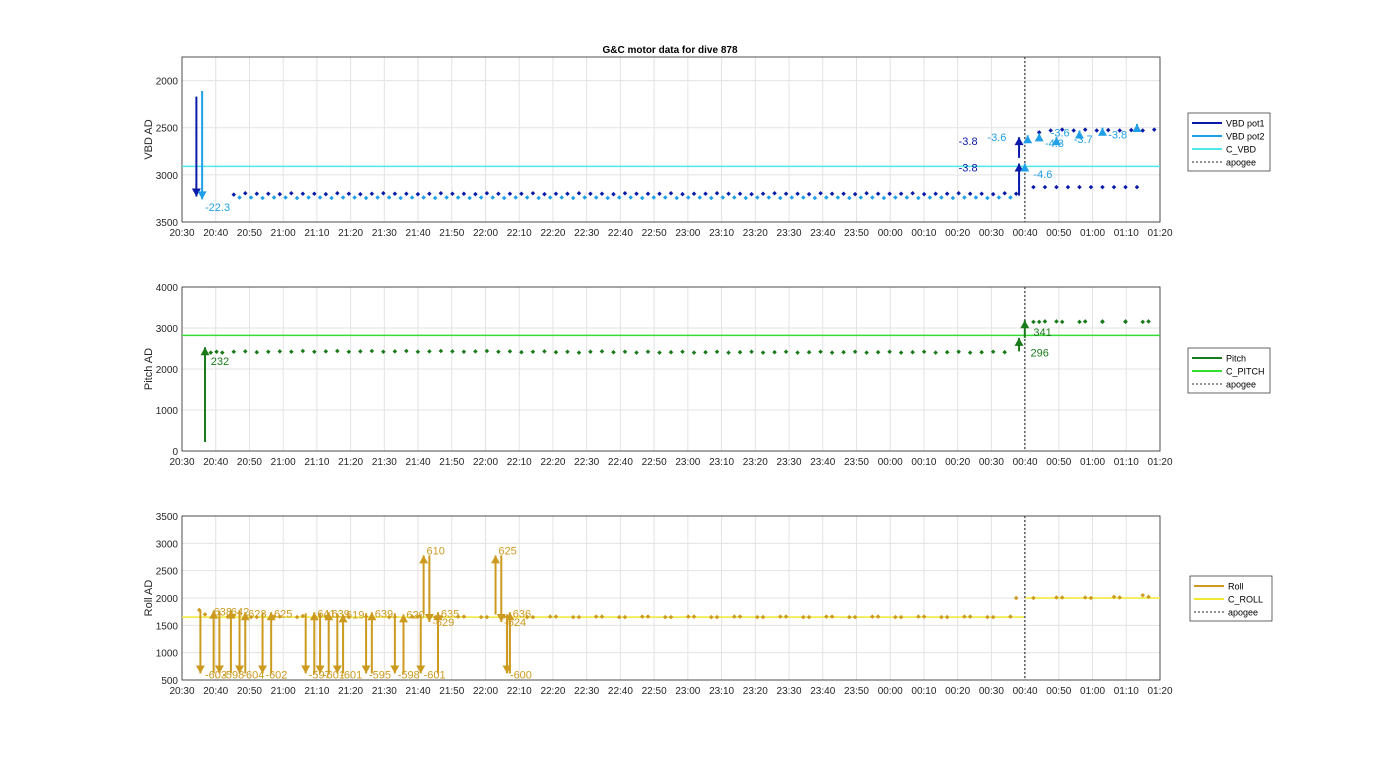 This screenshot has width=1400, height=764. I want to click on x-tick-label: 21:50, so click(451, 233).